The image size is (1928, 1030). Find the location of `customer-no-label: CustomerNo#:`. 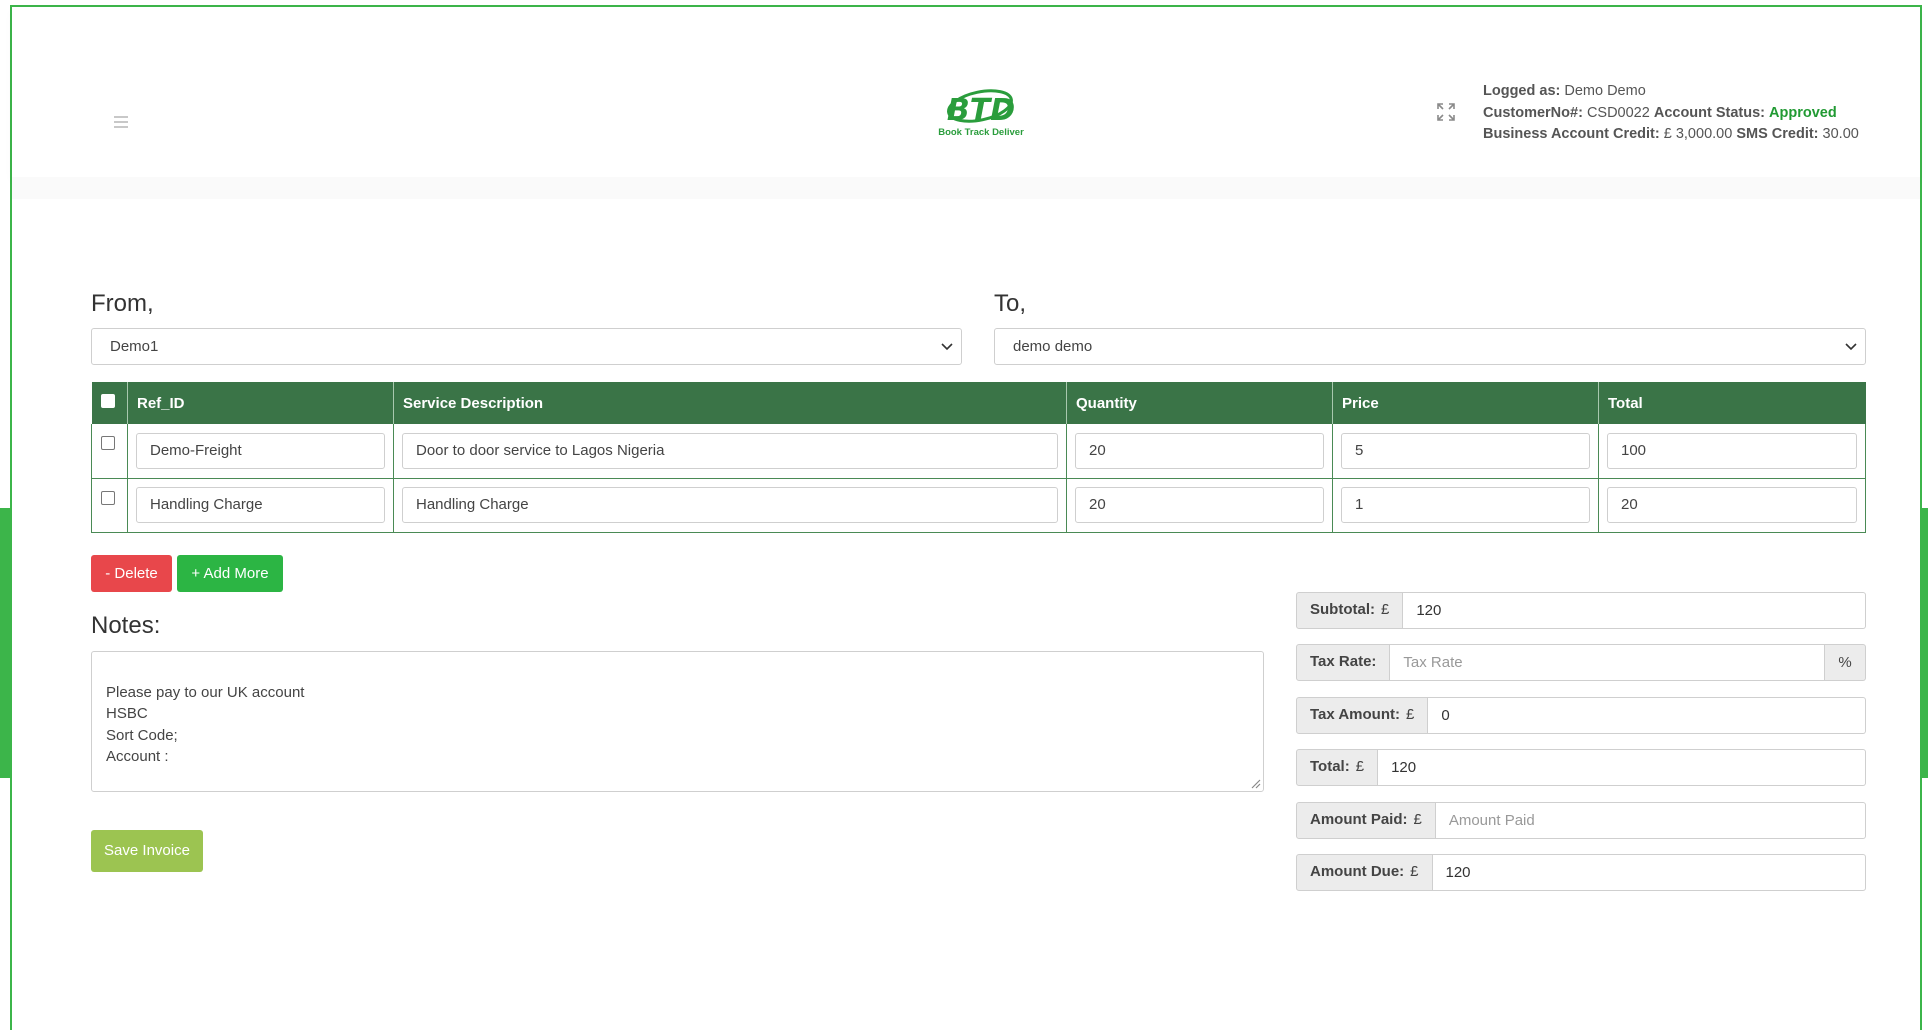

customer-no-label: CustomerNo#: is located at coordinates (1533, 112).